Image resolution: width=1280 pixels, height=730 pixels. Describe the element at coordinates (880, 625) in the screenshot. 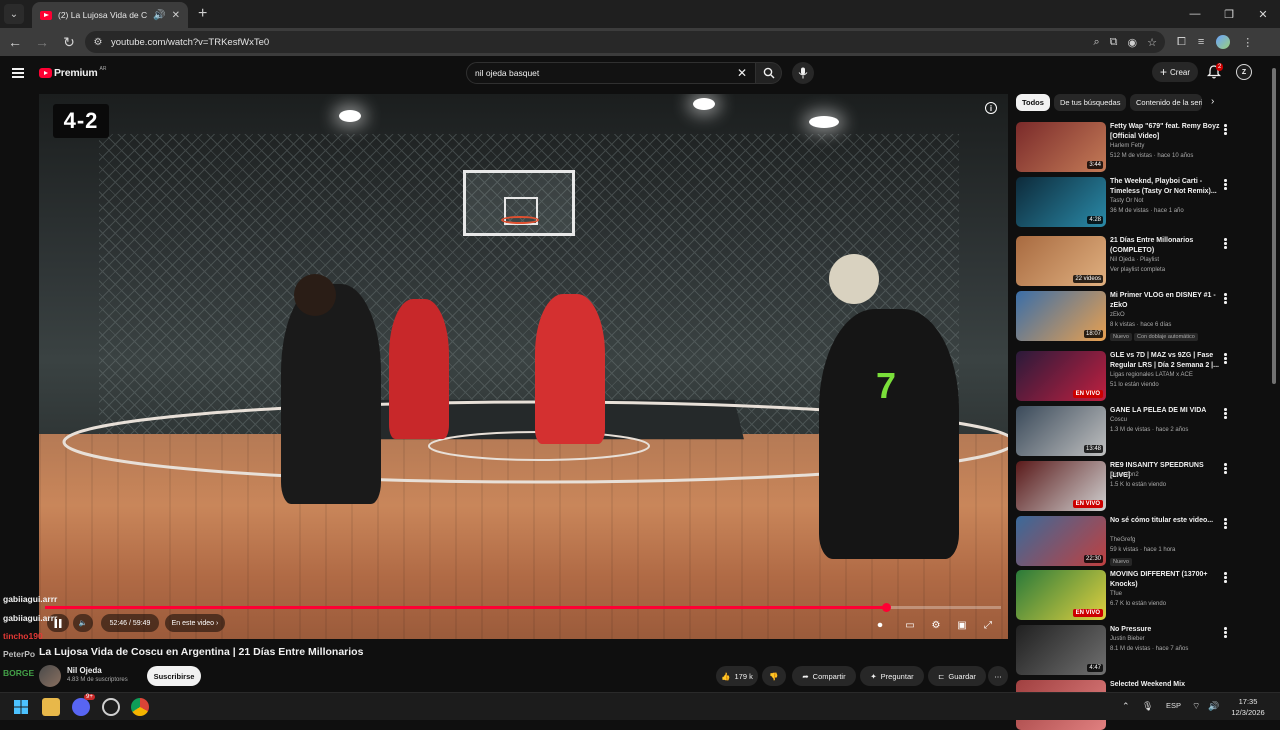

I see `autoplay-toggle-icon: ⏺` at that location.